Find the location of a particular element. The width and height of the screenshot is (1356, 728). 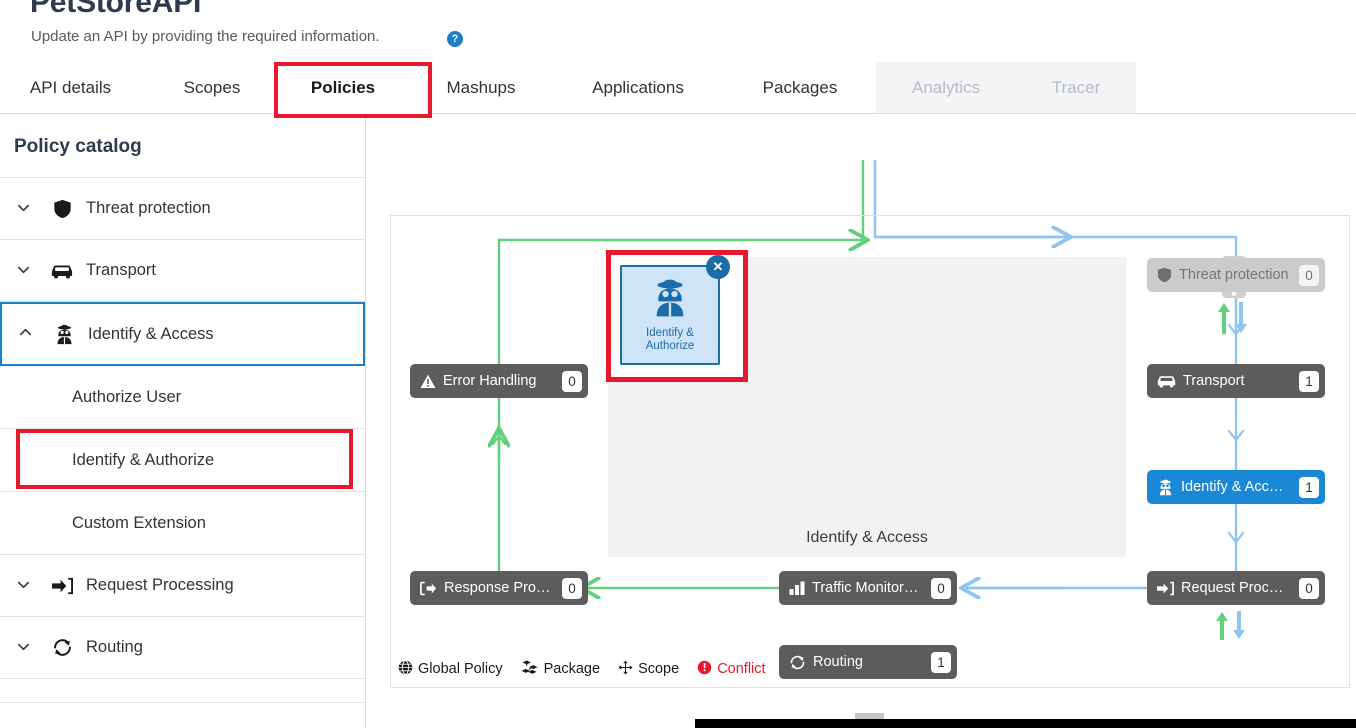

sidebar-subitem-authorize-user: Authorize User is located at coordinates (182, 397).